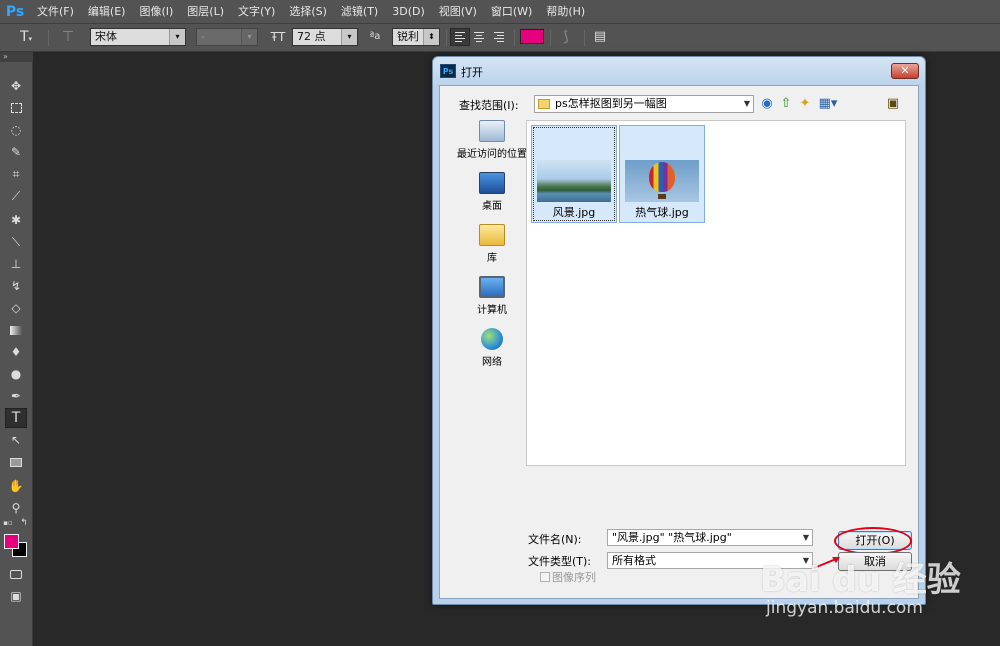  Describe the element at coordinates (805, 104) in the screenshot. I see `new-folder-icon: ✦` at that location.